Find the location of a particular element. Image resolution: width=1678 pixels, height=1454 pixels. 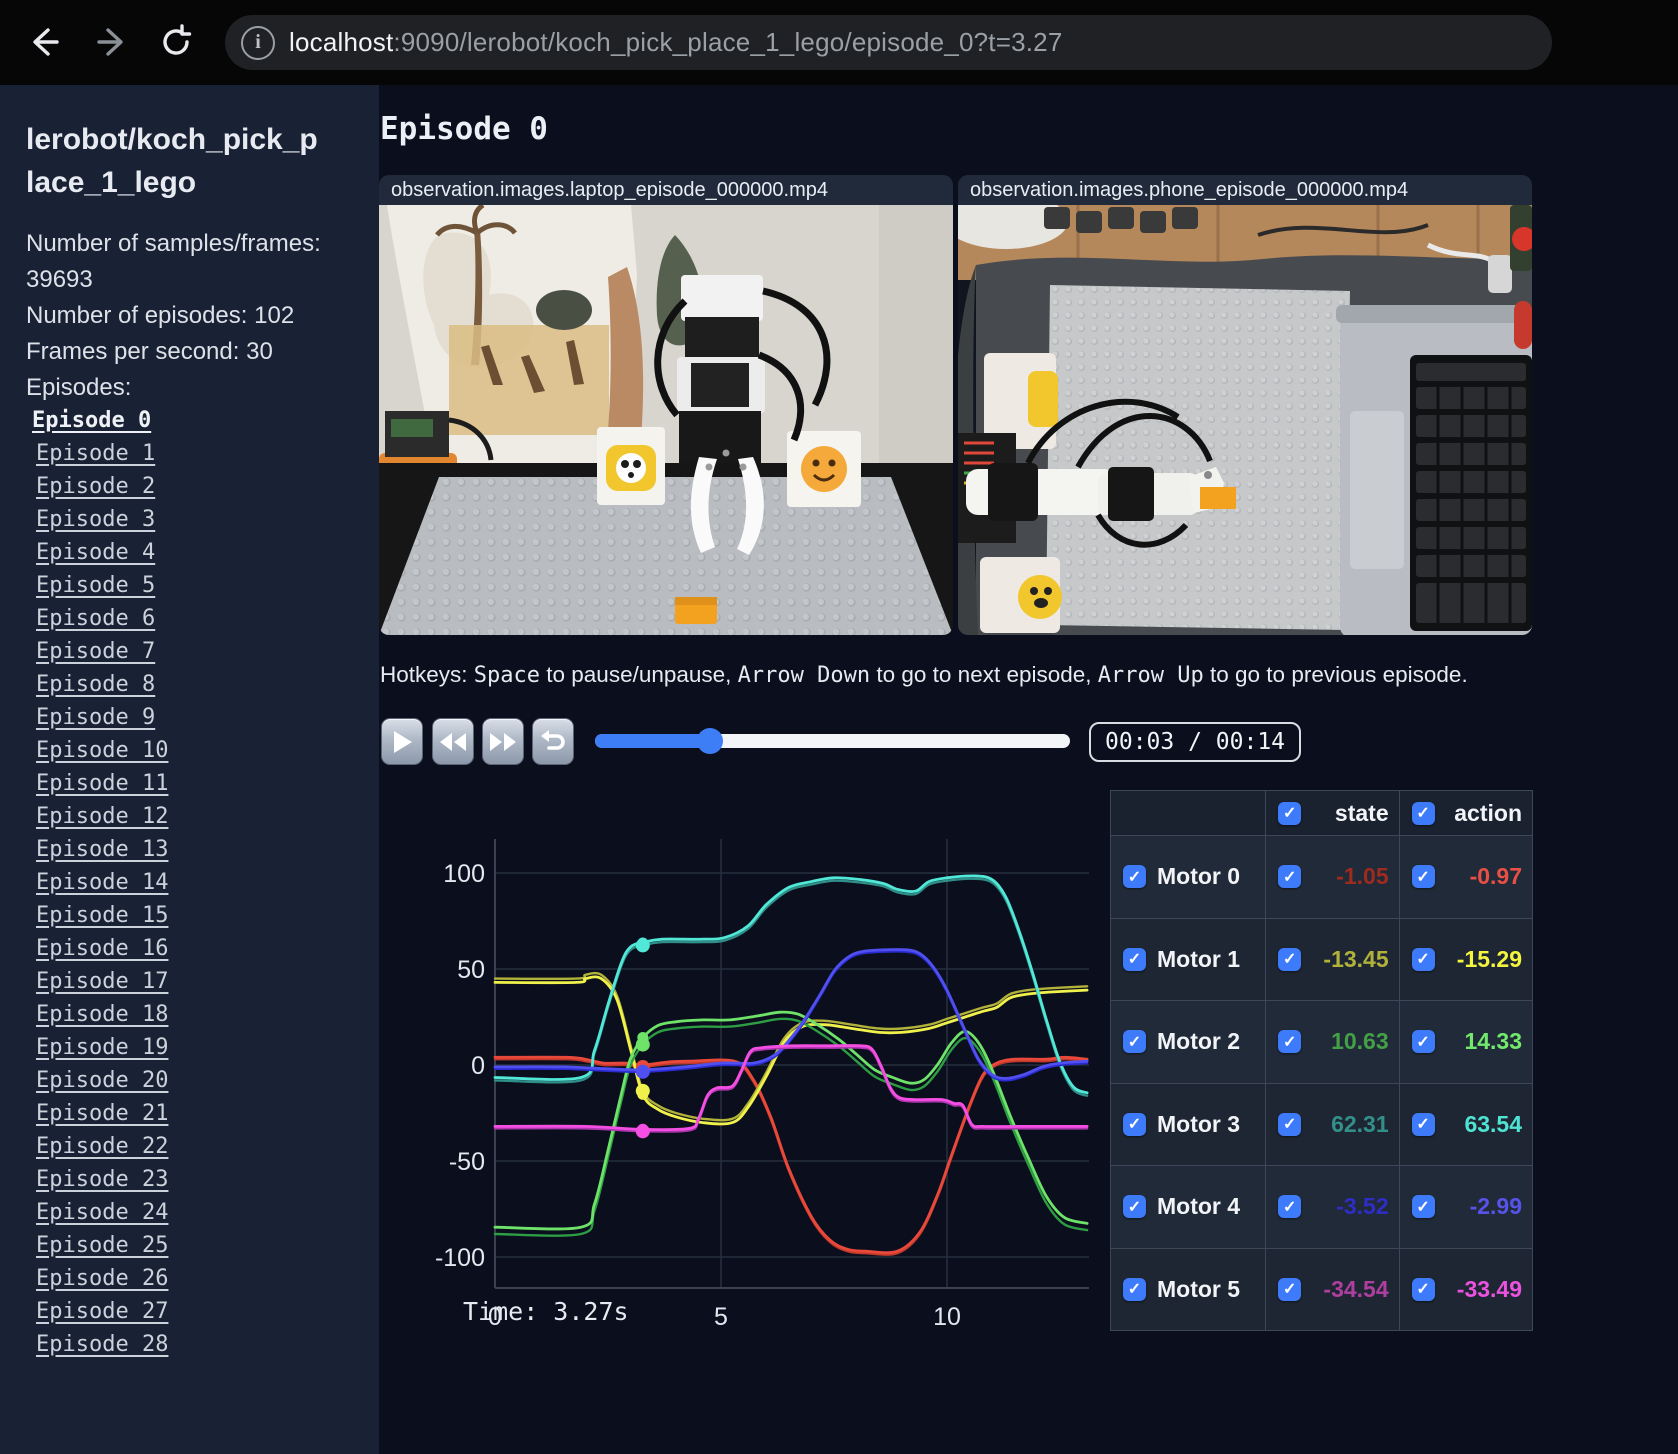

play-button is located at coordinates (402, 741).